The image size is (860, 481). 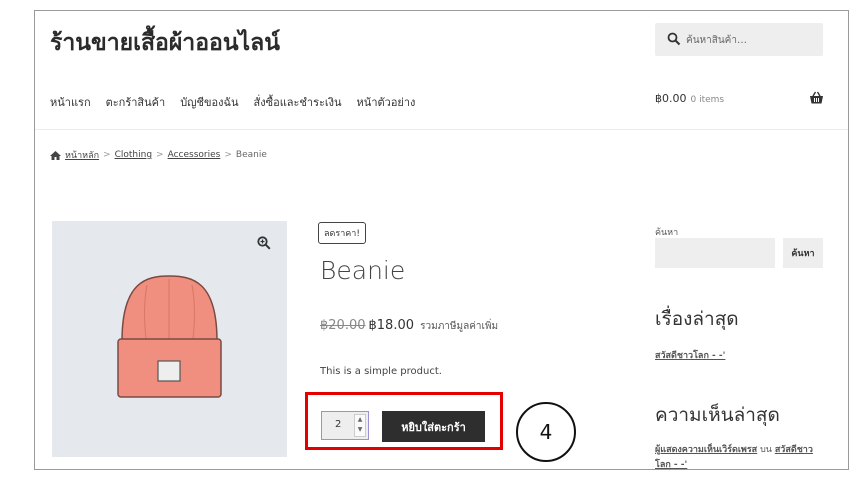 I want to click on vat-note: รวมภาษีมูลค่าเพิ่ม, so click(x=459, y=326).